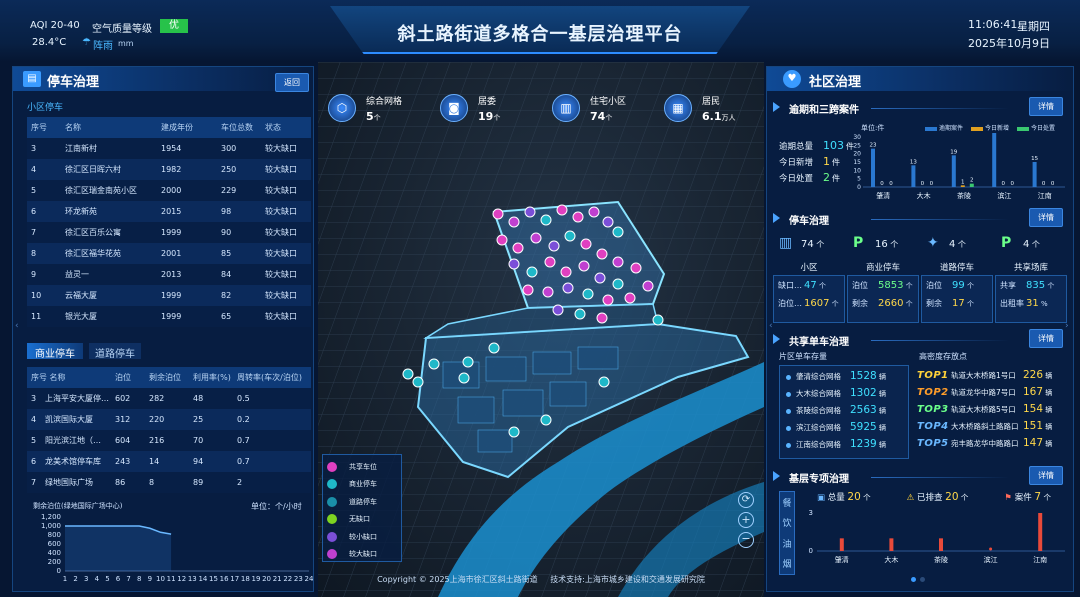 The image size is (1080, 597). Describe the element at coordinates (169, 316) in the screenshot. I see `table-row: 11 银光大厦 1999 65 较大缺口` at that location.